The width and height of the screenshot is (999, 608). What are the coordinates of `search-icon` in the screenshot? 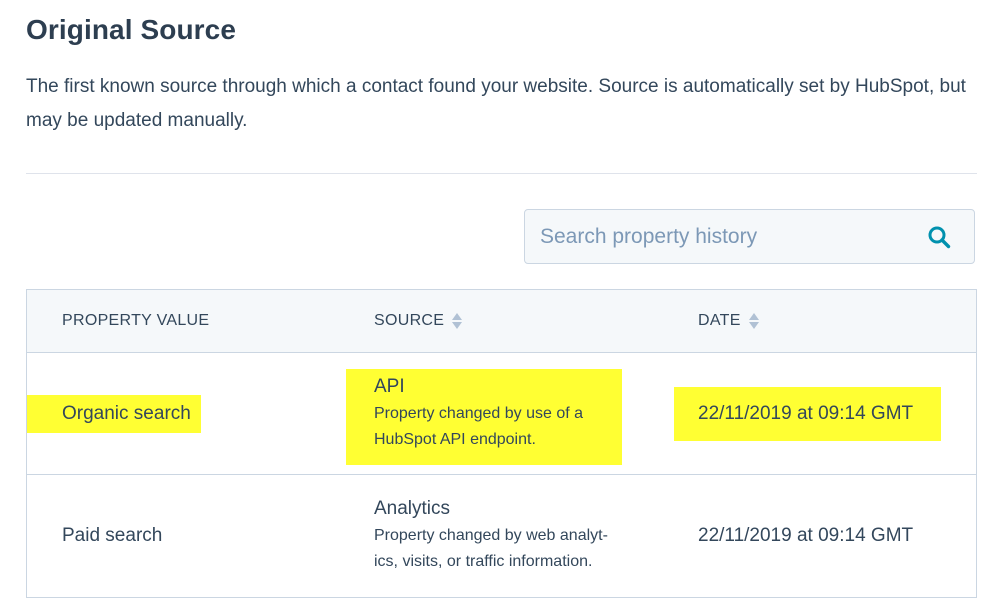 It's located at (939, 237).